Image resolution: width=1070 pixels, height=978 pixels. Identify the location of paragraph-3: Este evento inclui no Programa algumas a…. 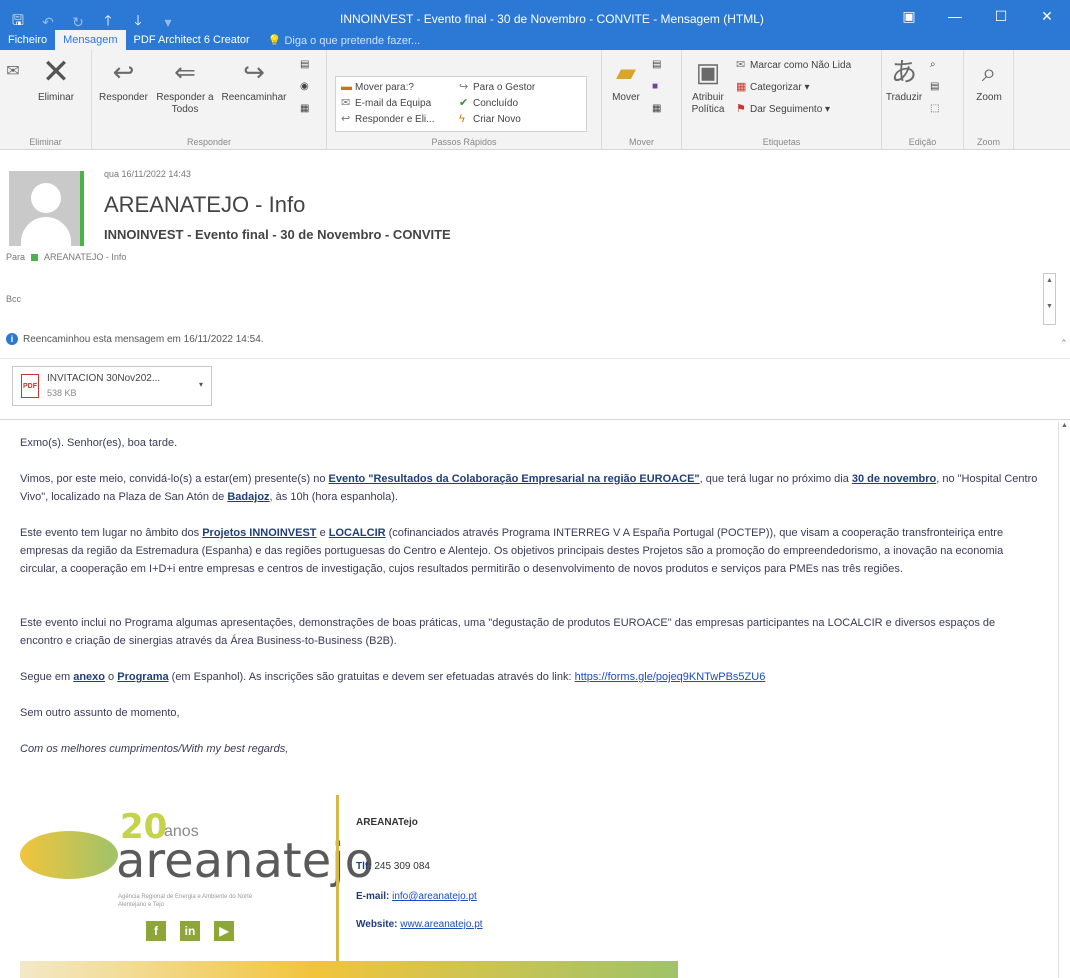
(508, 632).